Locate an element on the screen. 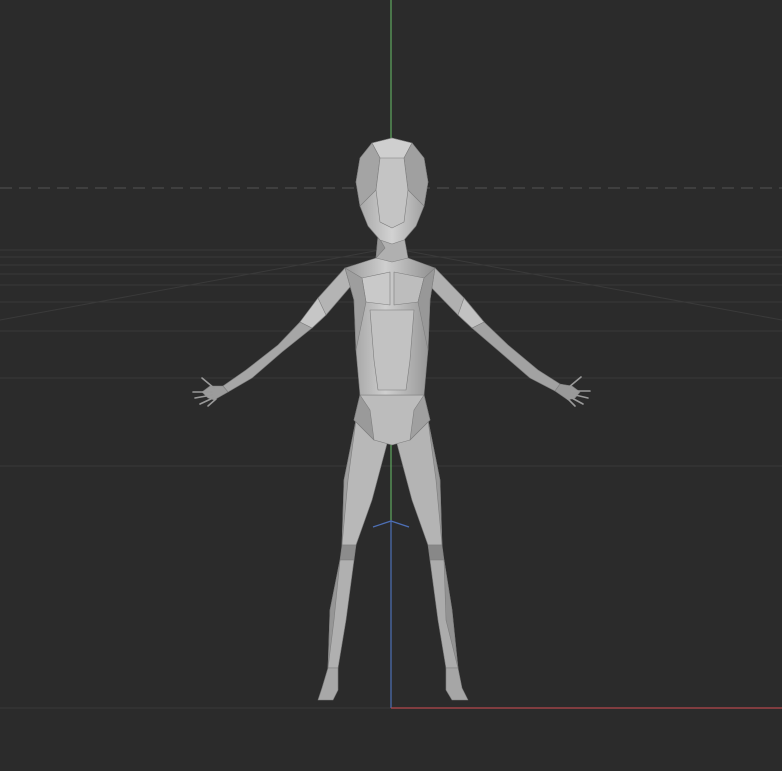 This screenshot has height=771, width=782. mesh-right-arm is located at coordinates (502, 334).